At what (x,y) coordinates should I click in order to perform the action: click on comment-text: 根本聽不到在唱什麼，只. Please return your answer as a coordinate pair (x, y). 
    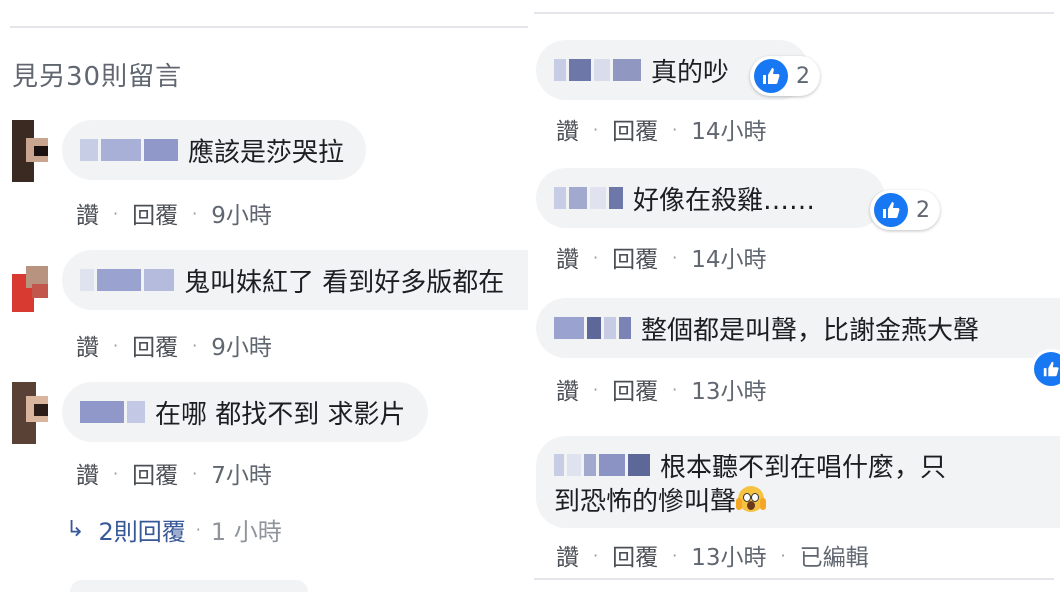
    Looking at the image, I should click on (803, 467).